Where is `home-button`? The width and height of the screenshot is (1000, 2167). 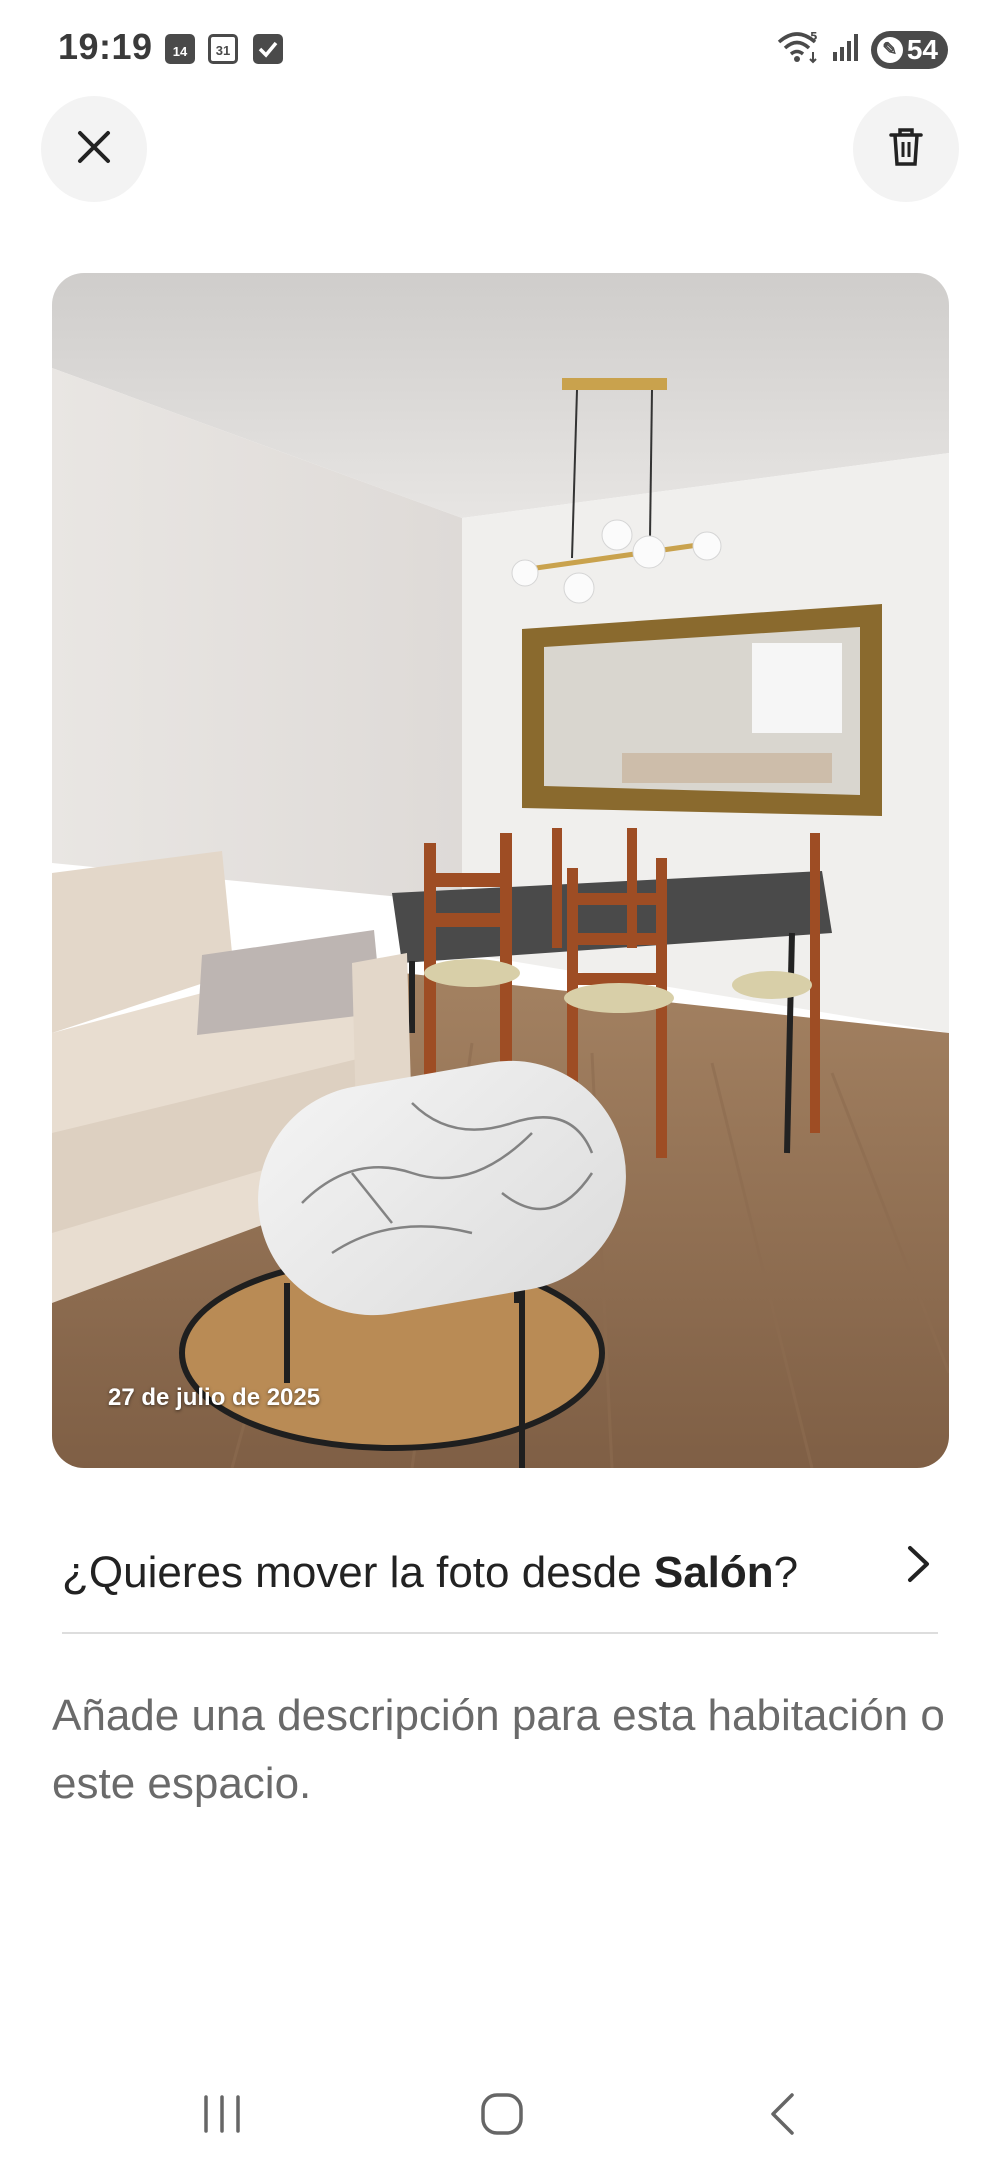 home-button is located at coordinates (502, 2116).